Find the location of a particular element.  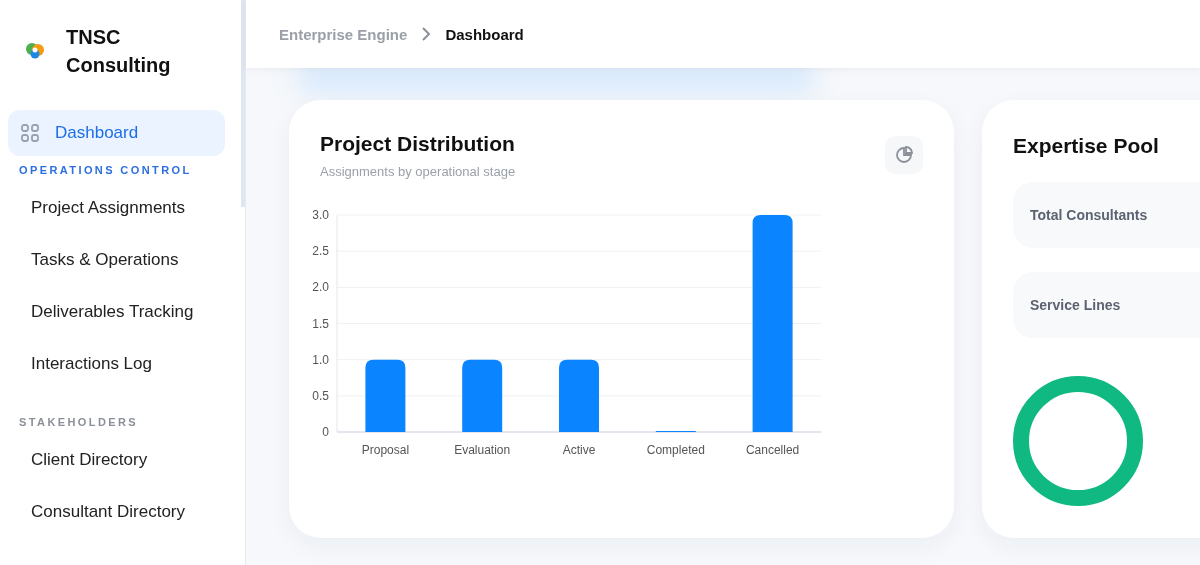

breadcrumb-link: Dashboard is located at coordinates (484, 34).